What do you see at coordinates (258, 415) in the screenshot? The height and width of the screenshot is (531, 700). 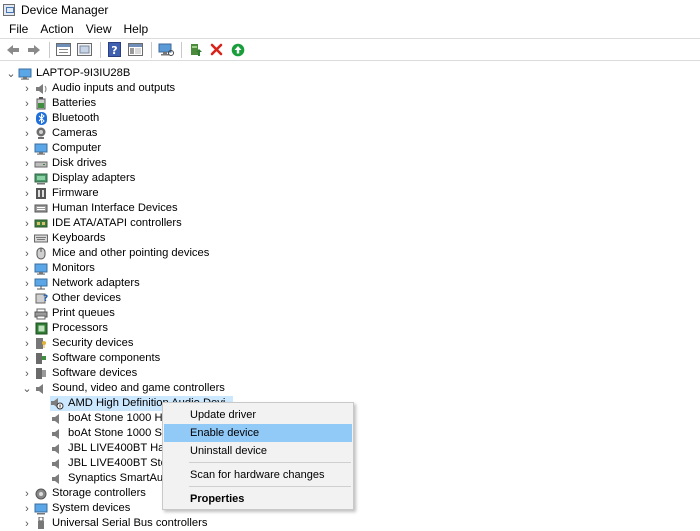 I see `menu-update-driver: Update driver` at bounding box center [258, 415].